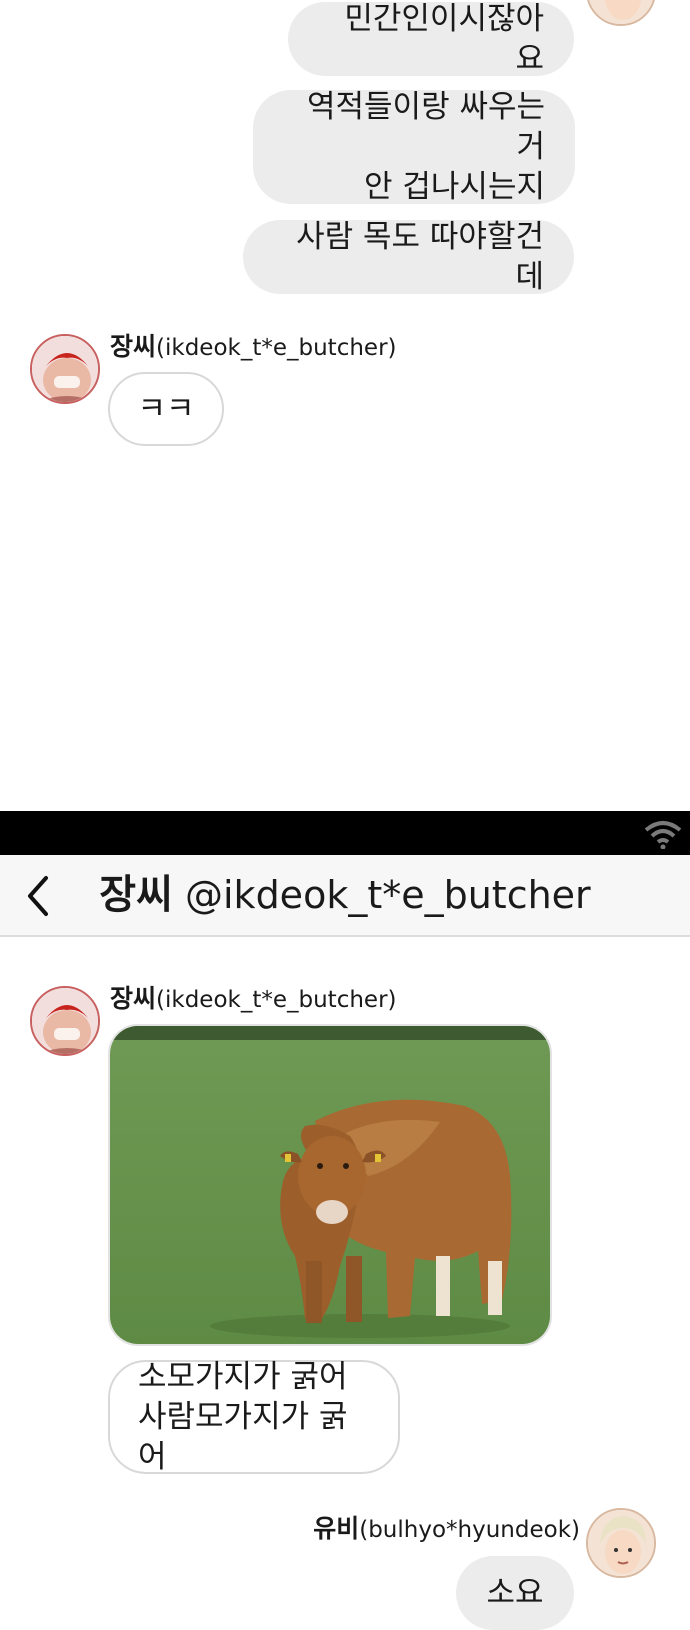 This screenshot has width=690, height=1630. What do you see at coordinates (663, 835) in the screenshot?
I see `wifi-icon` at bounding box center [663, 835].